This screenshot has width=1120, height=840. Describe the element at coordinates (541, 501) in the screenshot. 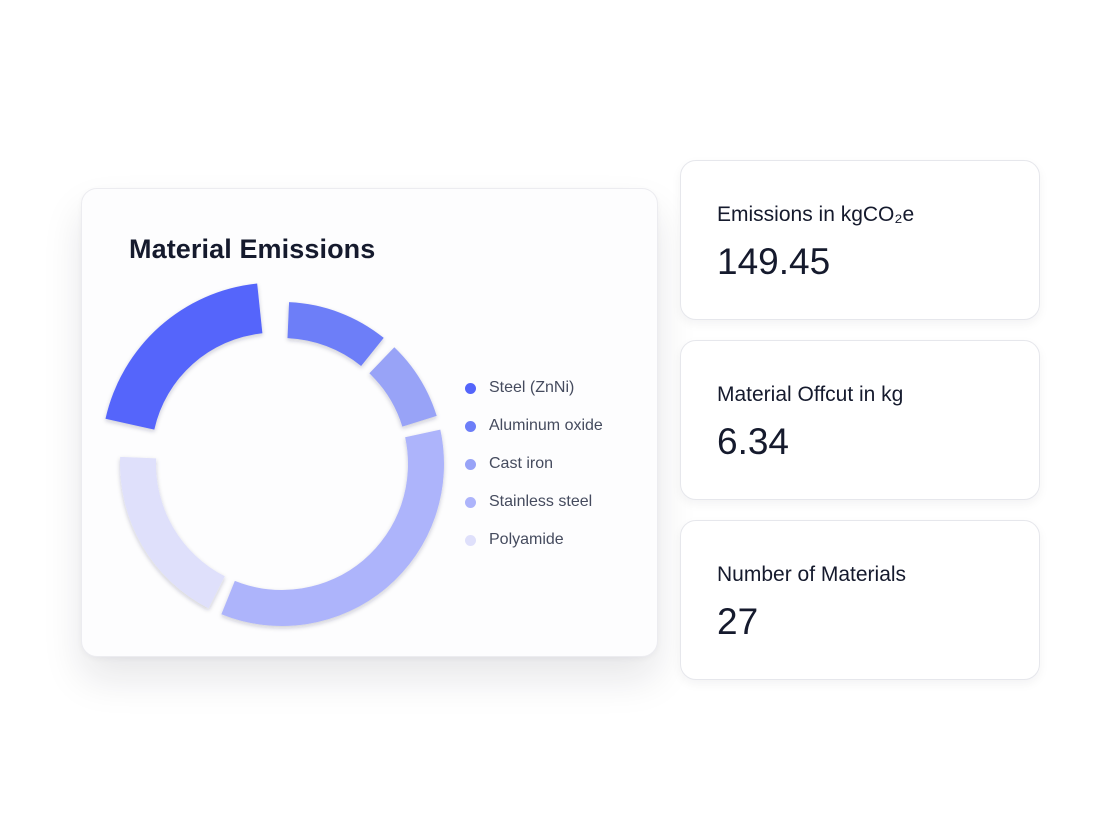

I see `legend-label: Stainless steel` at that location.